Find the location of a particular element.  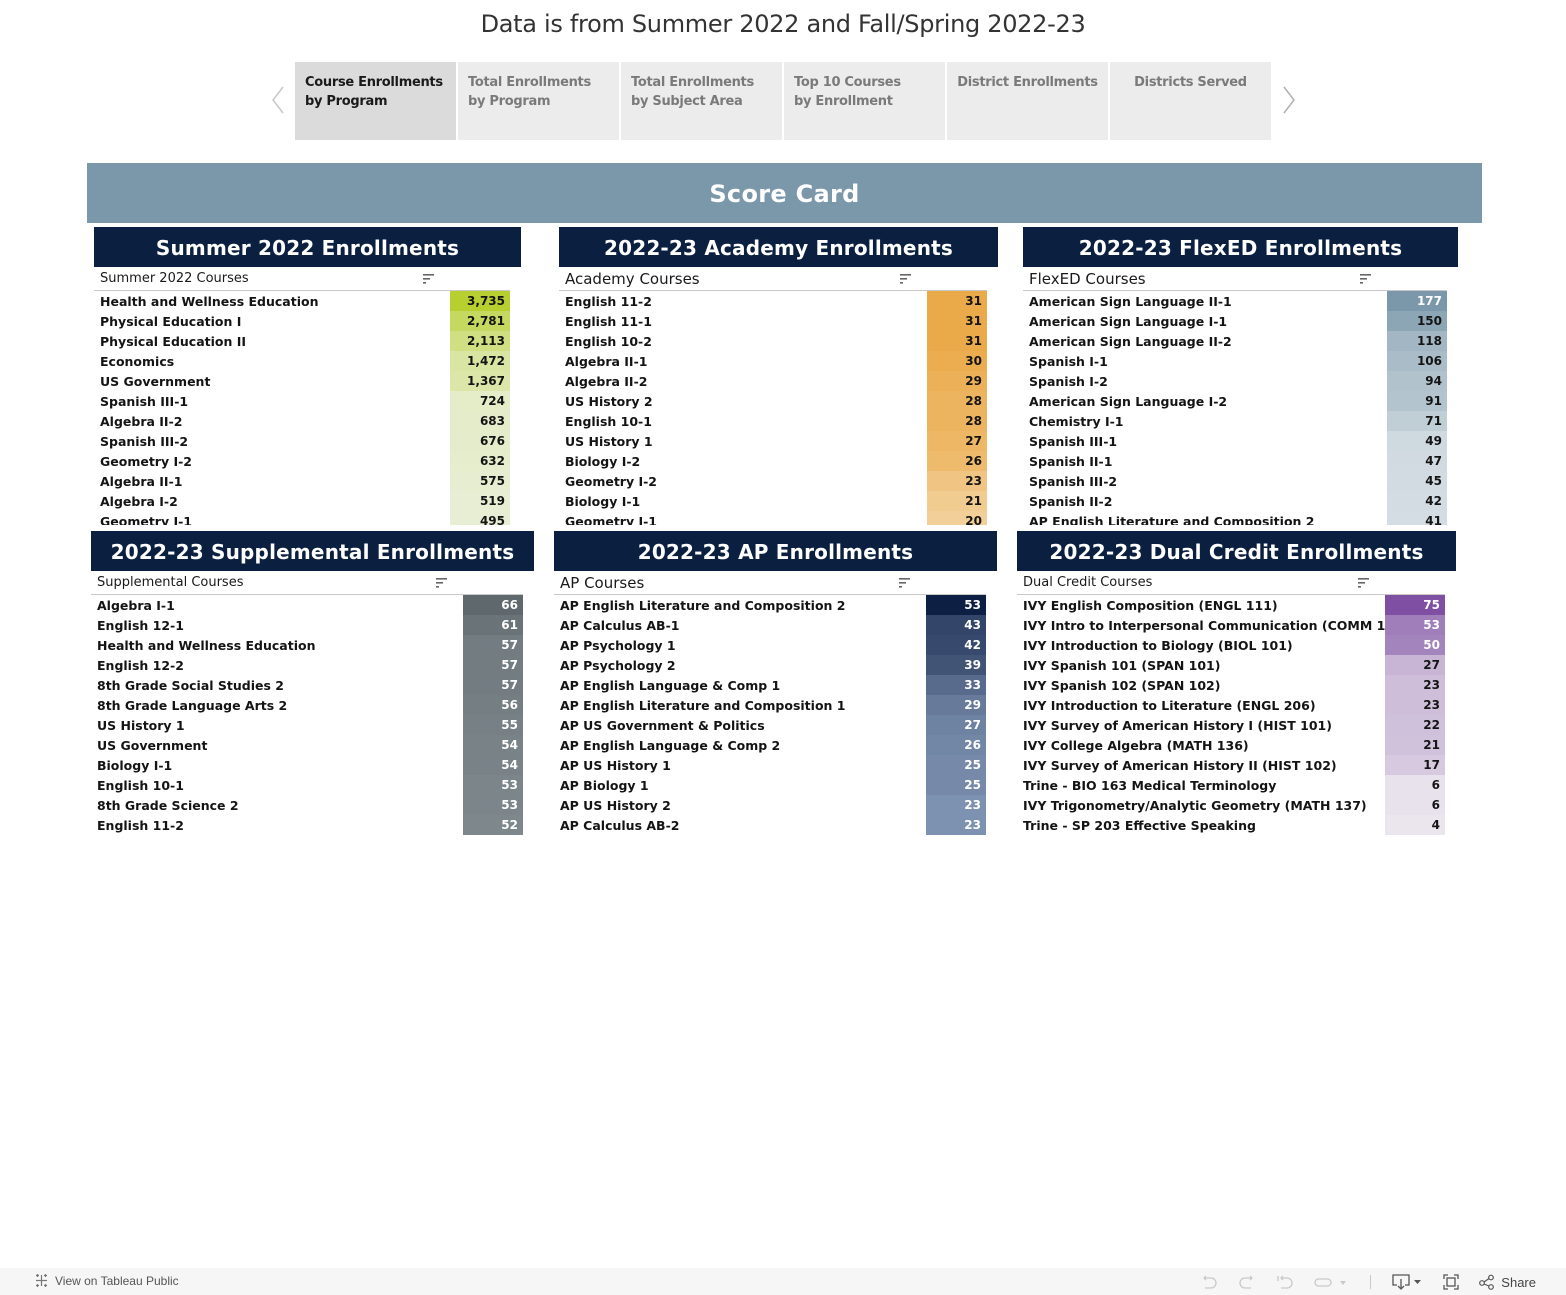

table-row: English 11-1 31 is located at coordinates (773, 321).